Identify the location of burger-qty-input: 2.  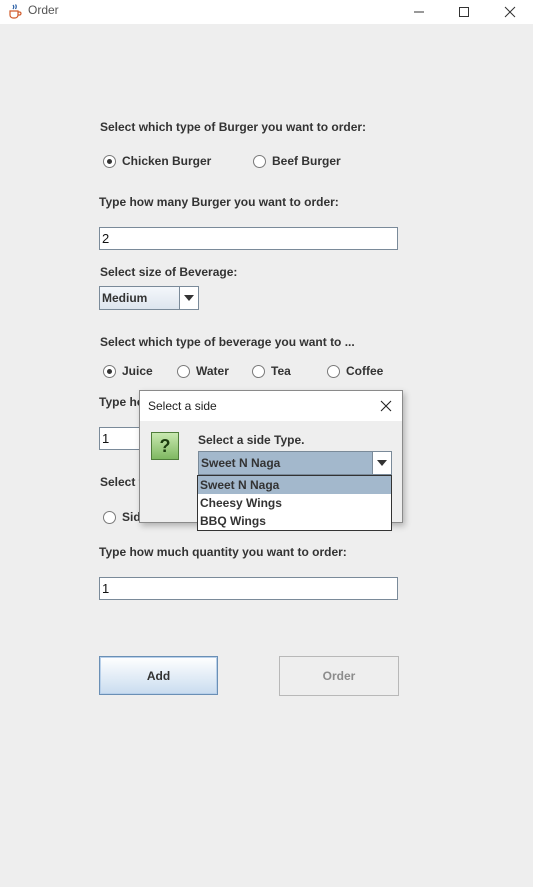
(248, 238).